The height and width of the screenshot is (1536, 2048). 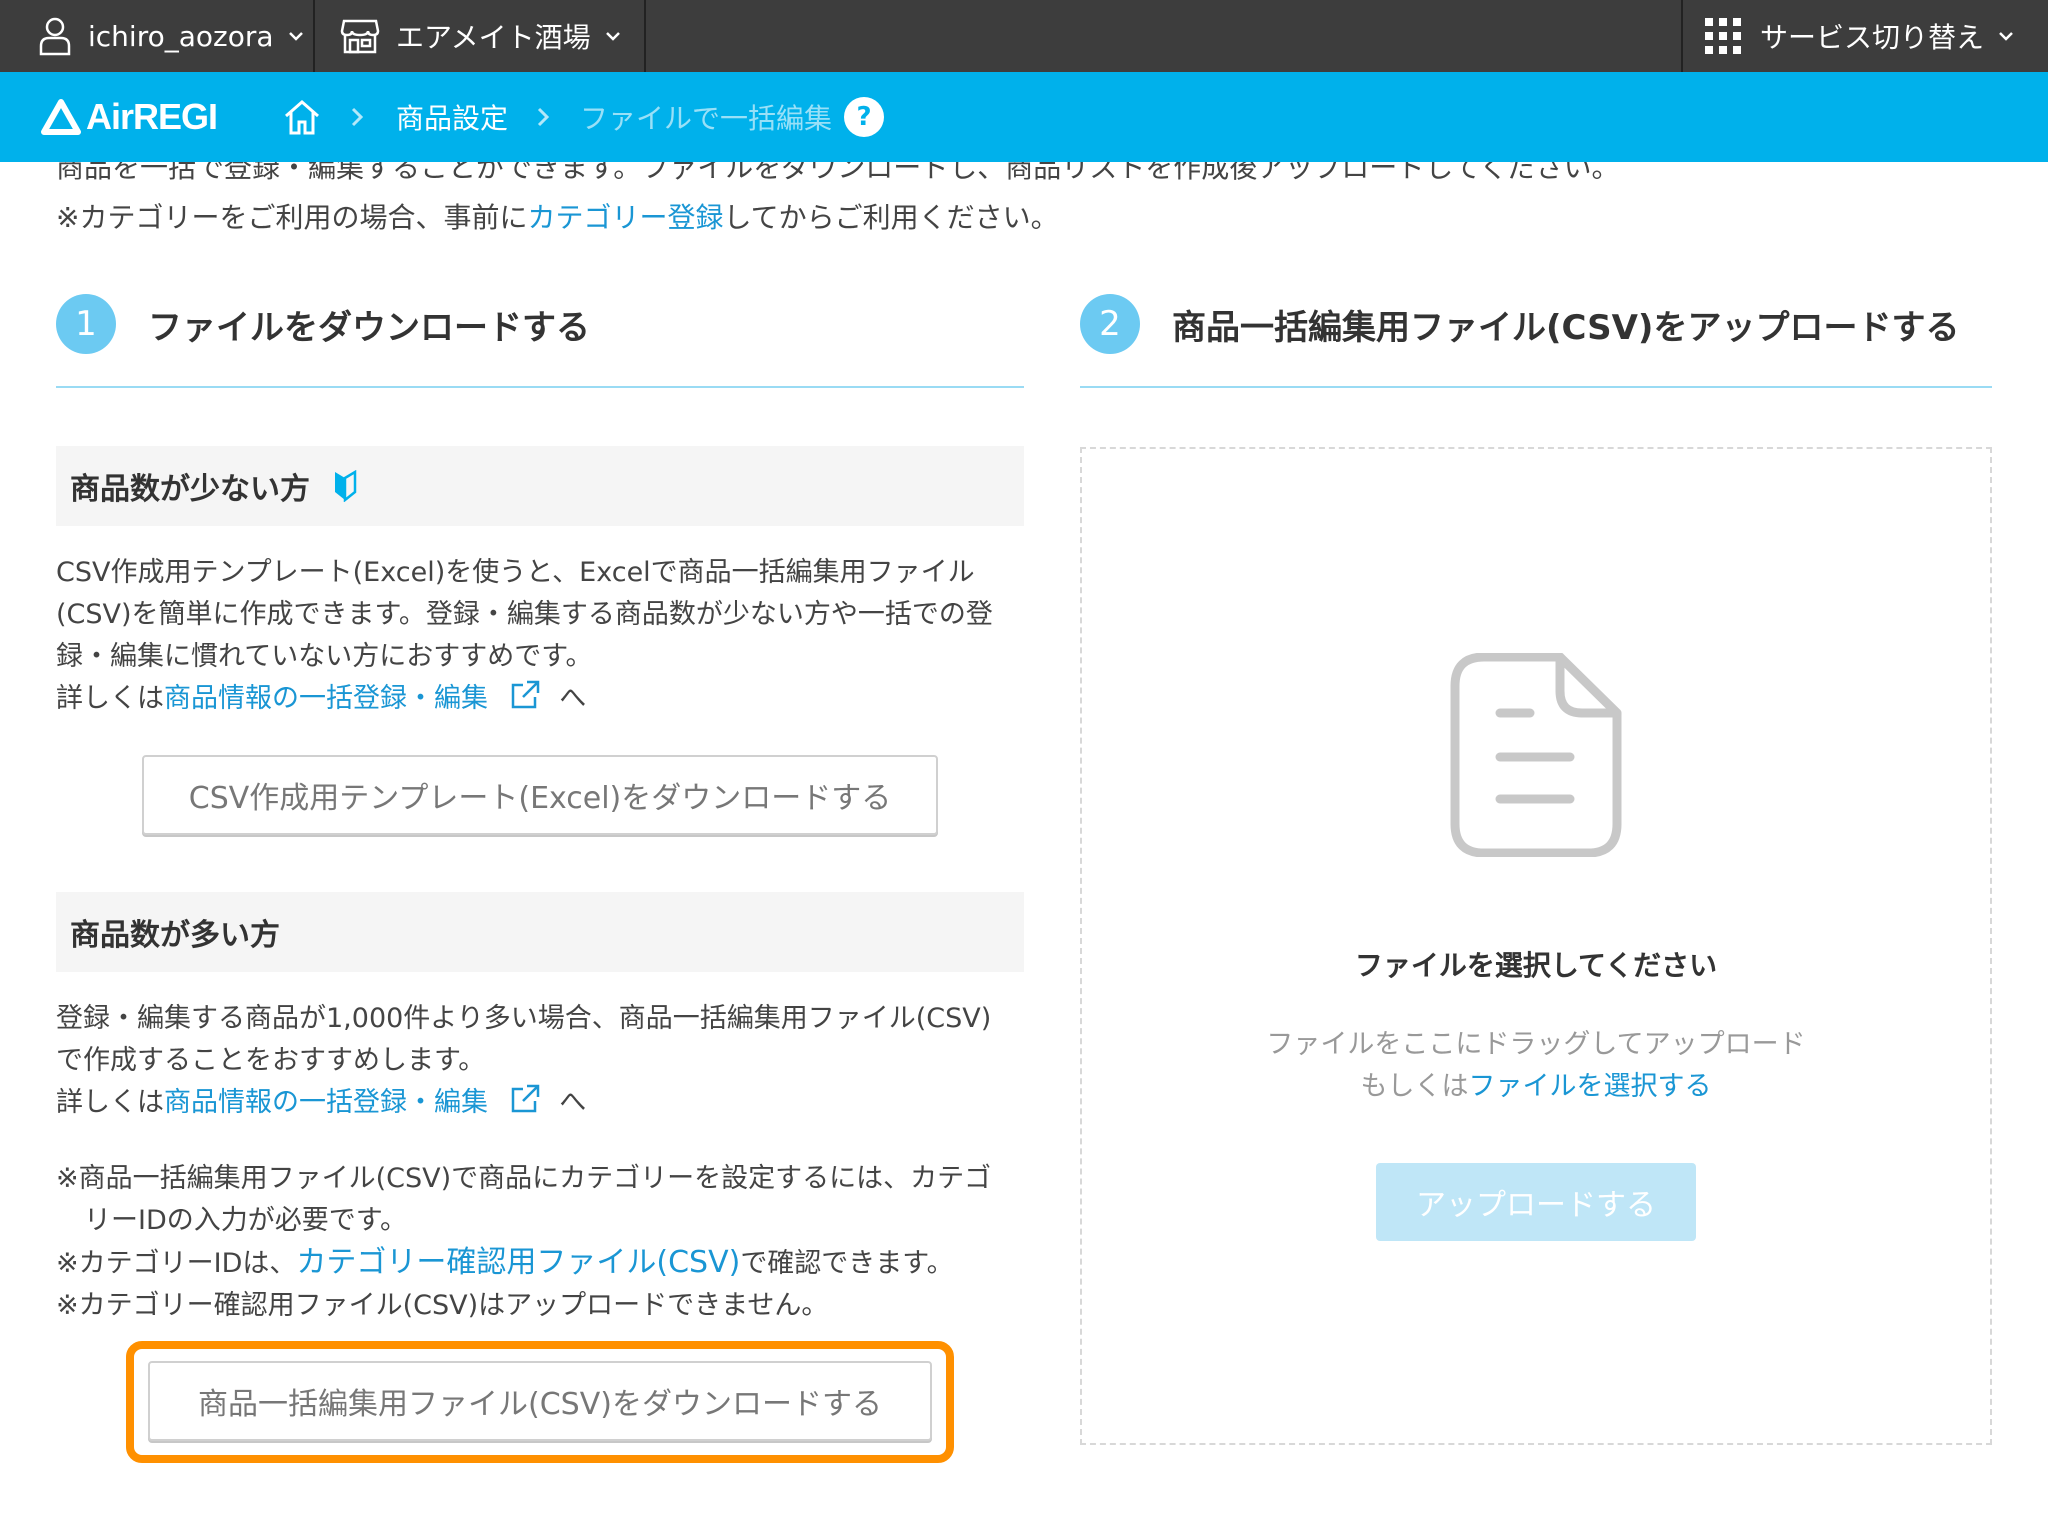 What do you see at coordinates (625, 217) in the screenshot?
I see `category-register-link: カテゴリー登録` at bounding box center [625, 217].